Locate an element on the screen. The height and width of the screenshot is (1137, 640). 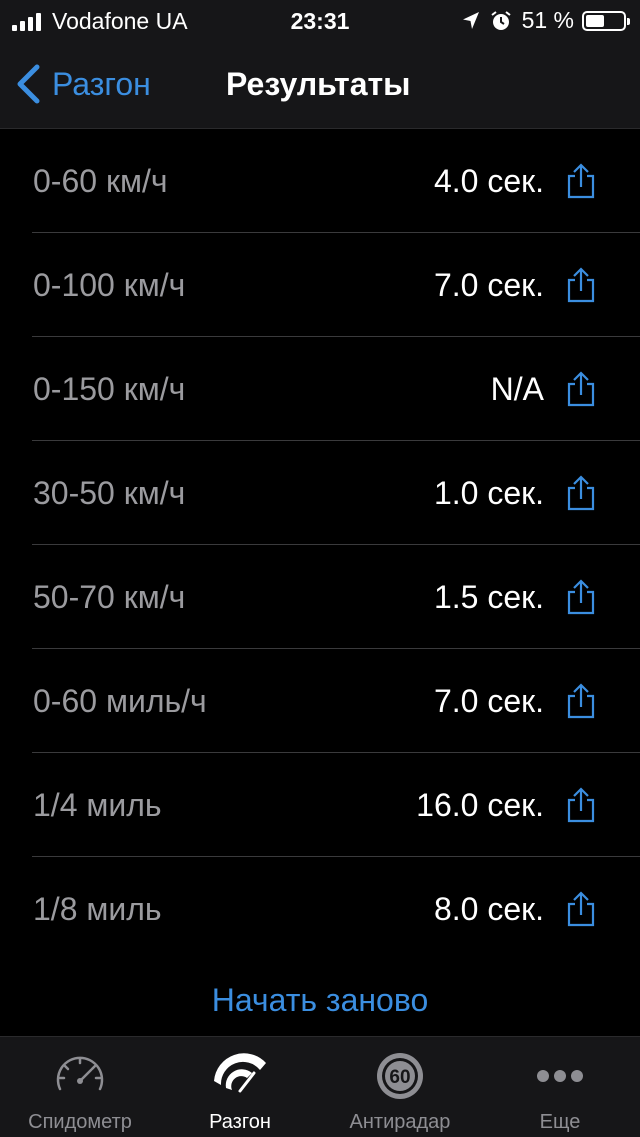
result-value: N/A is located at coordinates (517, 389).